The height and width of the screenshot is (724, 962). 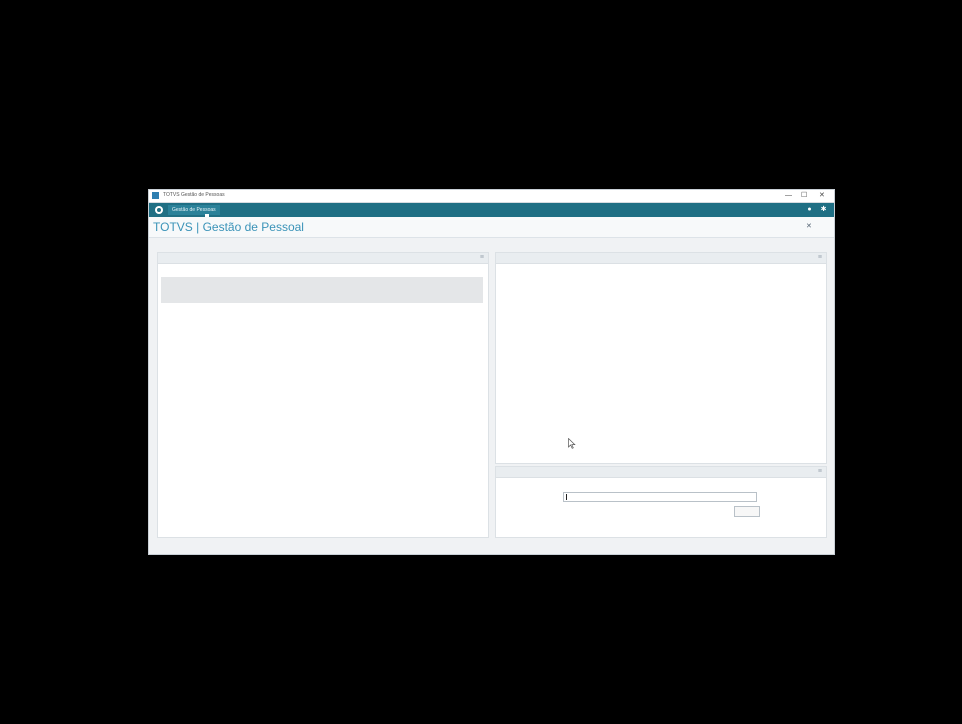 I want to click on table-row, so click(x=322, y=299).